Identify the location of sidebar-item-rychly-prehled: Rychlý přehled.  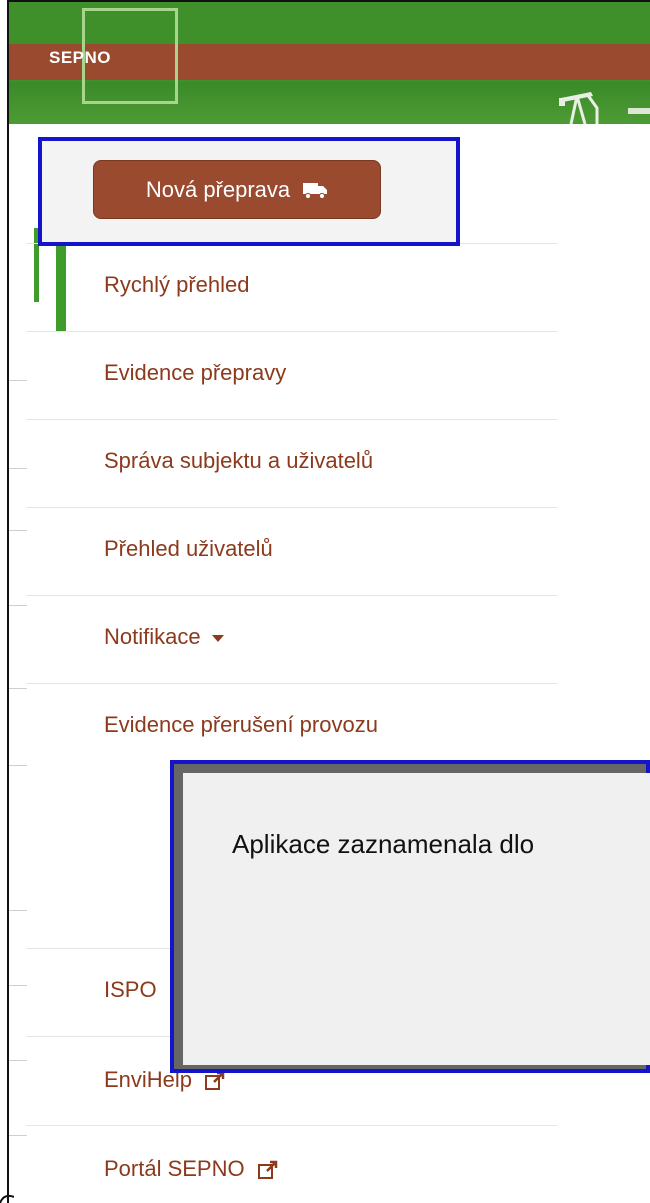
(291, 287).